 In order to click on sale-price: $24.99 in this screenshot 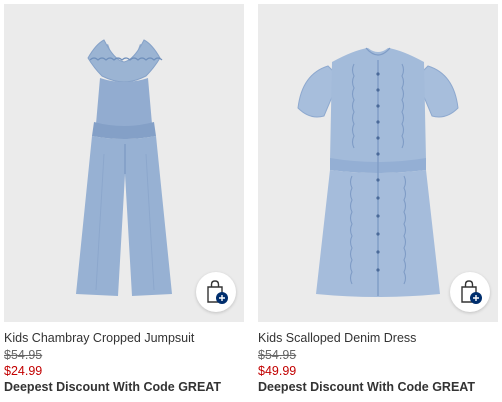, I will do `click(23, 371)`.